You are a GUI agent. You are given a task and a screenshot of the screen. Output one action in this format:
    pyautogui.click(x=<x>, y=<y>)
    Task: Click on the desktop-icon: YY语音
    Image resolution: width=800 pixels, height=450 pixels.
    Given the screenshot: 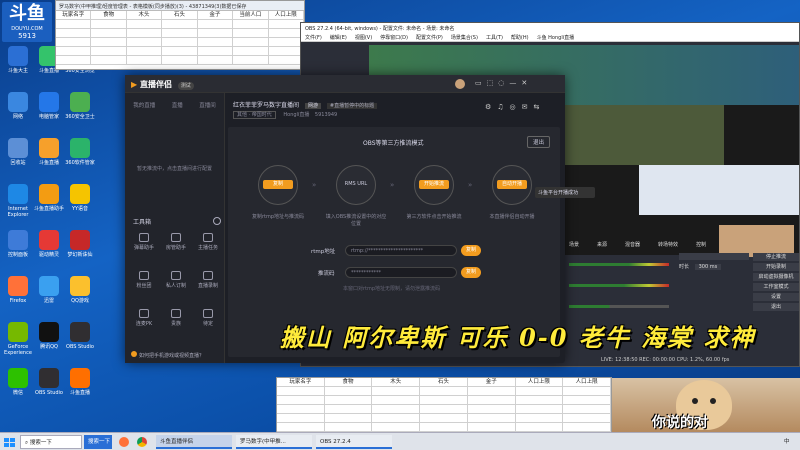 What is the action you would take?
    pyautogui.click(x=80, y=198)
    